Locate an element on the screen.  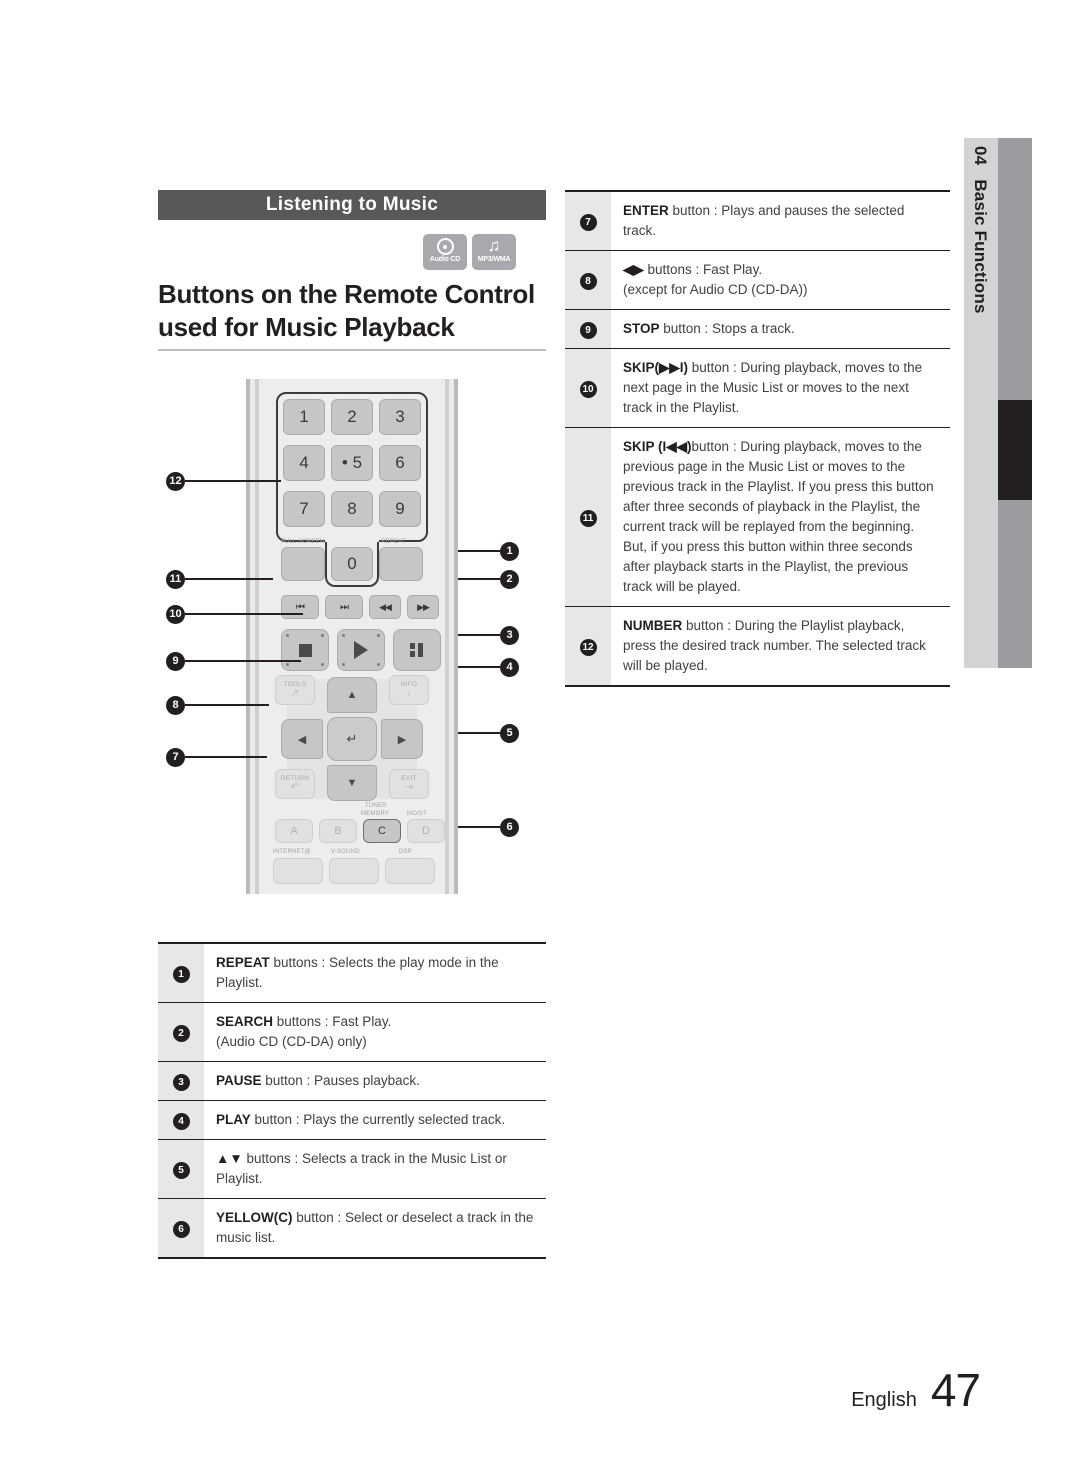
page-footer: English 47 is located at coordinates (916, 1390).